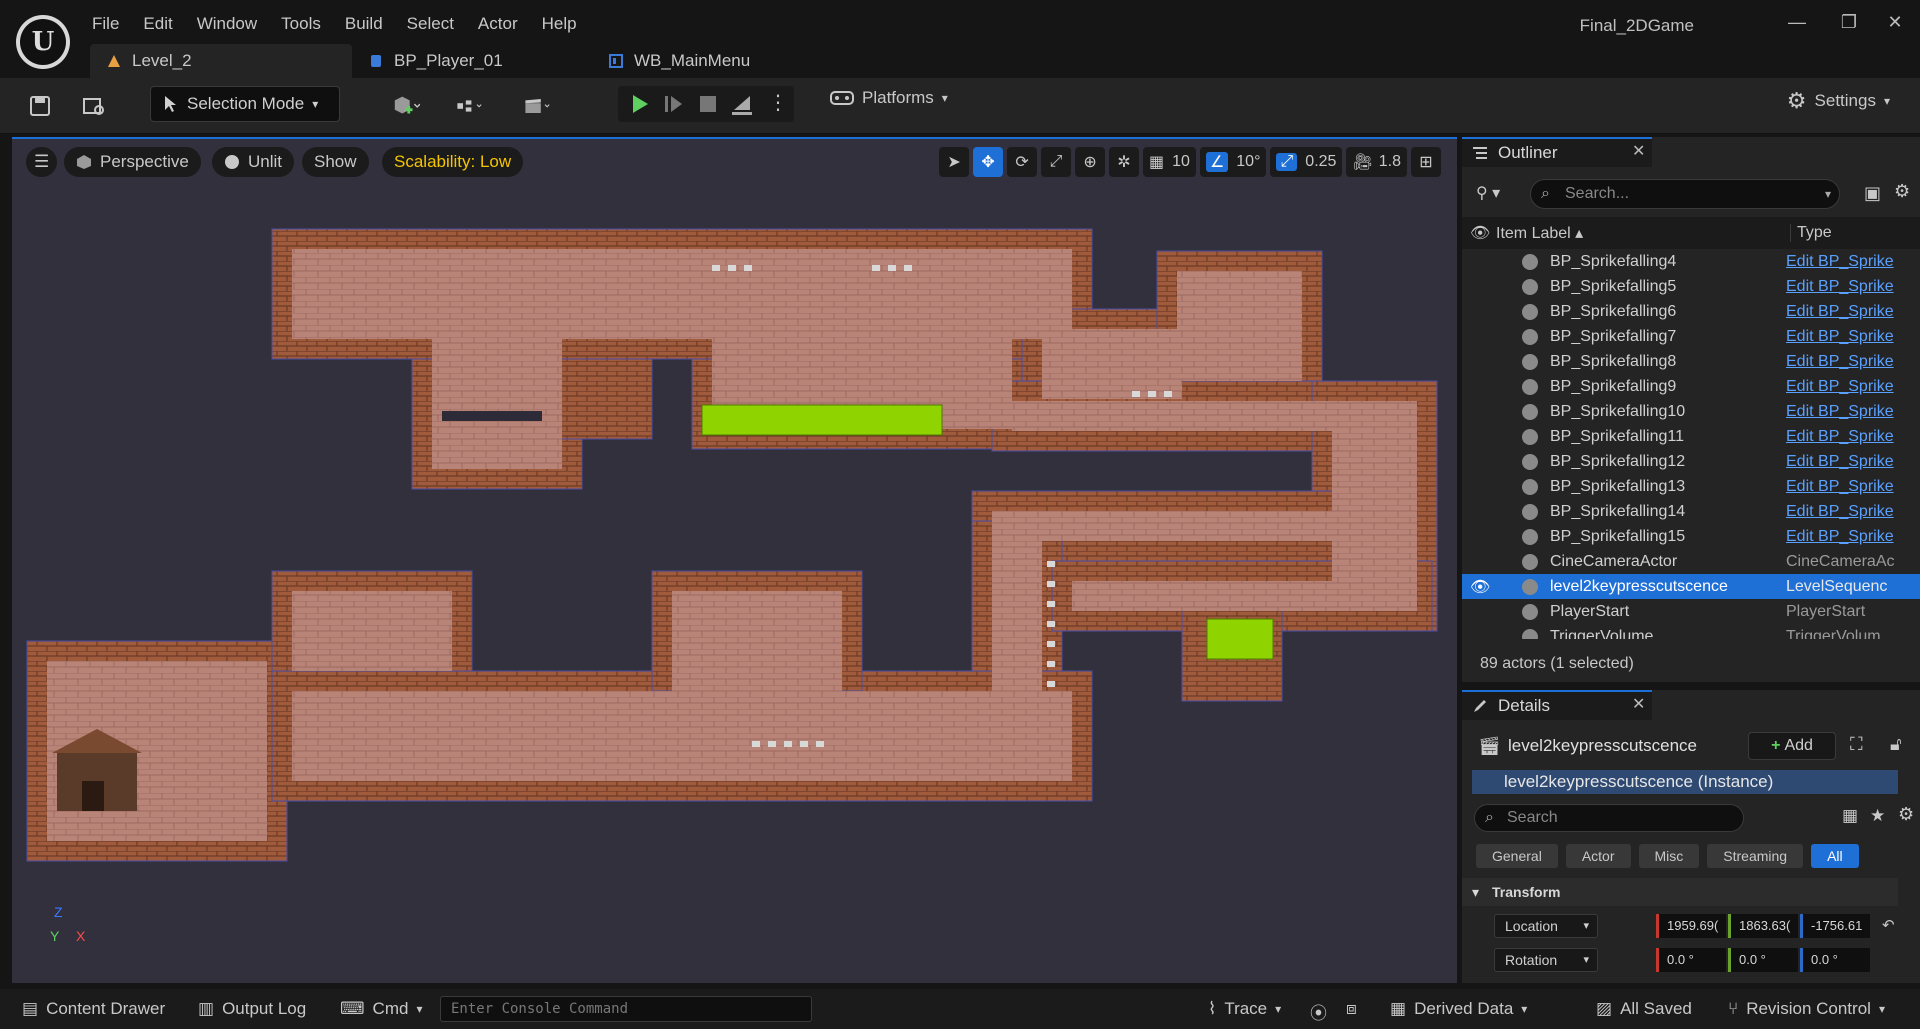 The image size is (1920, 1029). What do you see at coordinates (1609, 818) in the screenshot?
I see `details-search-input: ⌕ Search` at bounding box center [1609, 818].